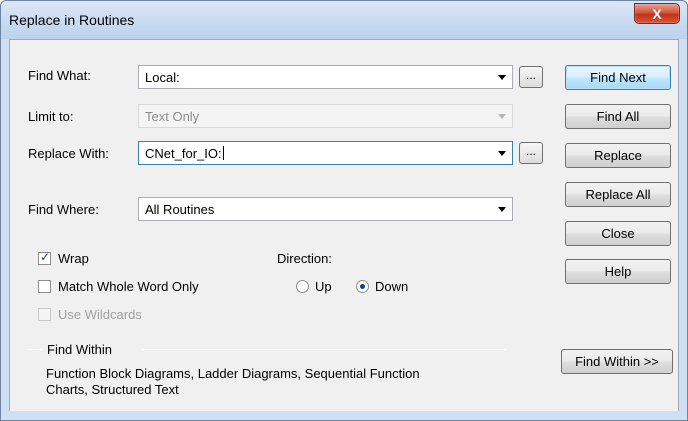 Image resolution: width=688 pixels, height=421 pixels. Describe the element at coordinates (180, 209) in the screenshot. I see `find-where-value: All Routines` at that location.